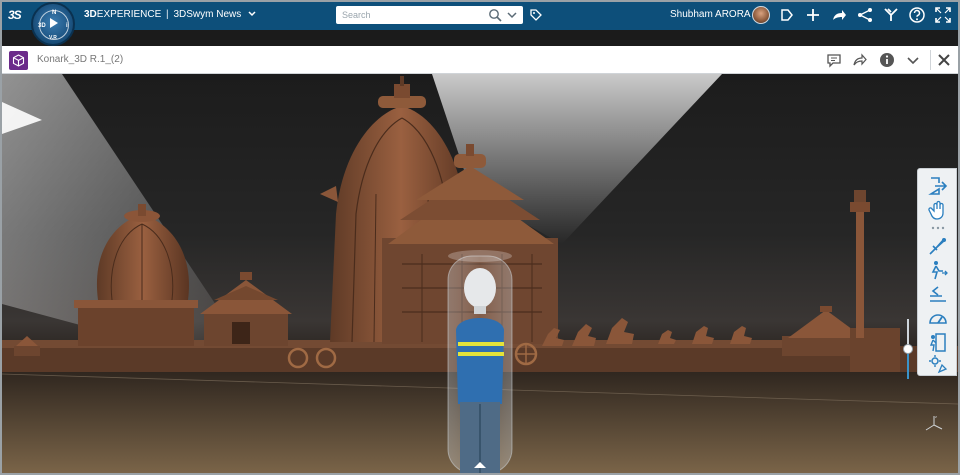 The width and height of the screenshot is (960, 475). What do you see at coordinates (495, 15) in the screenshot?
I see `search-icon` at bounding box center [495, 15].